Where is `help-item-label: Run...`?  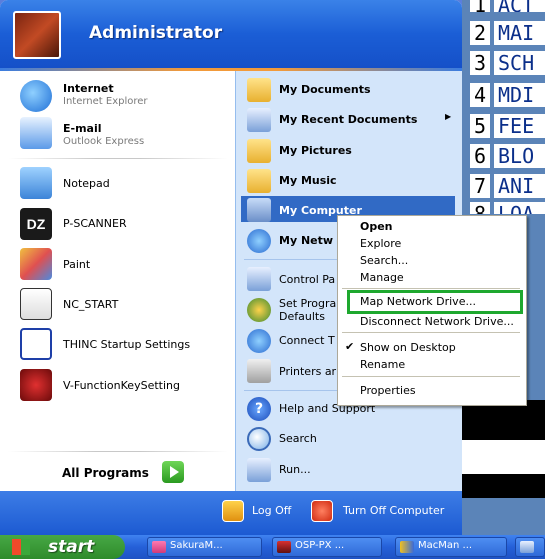 help-item-label: Run... is located at coordinates (295, 469).